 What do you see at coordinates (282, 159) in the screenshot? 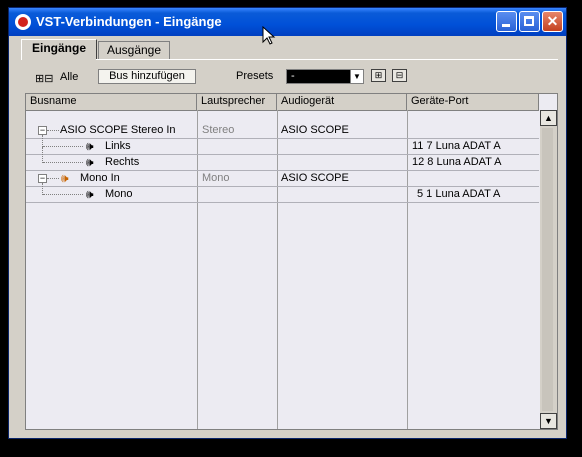
I see `table-row: 🕪 Rechts 12 8 Luna ADAT A` at bounding box center [282, 159].